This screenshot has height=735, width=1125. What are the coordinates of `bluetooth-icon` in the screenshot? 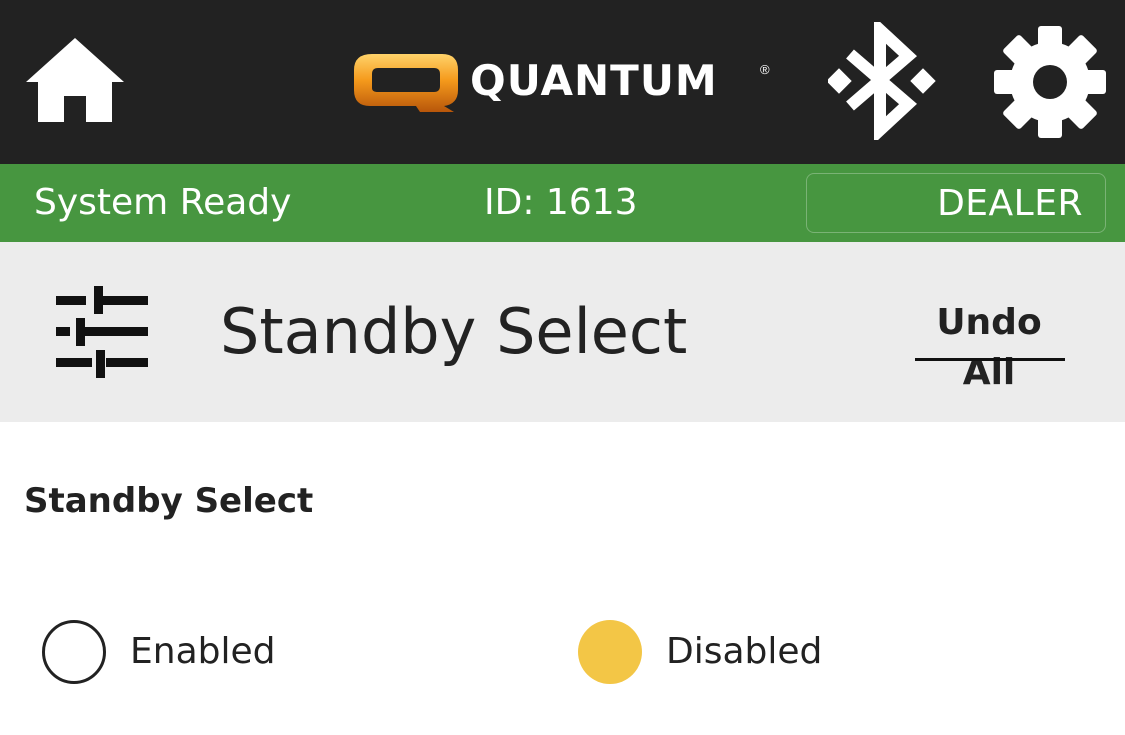 It's located at (881, 80).